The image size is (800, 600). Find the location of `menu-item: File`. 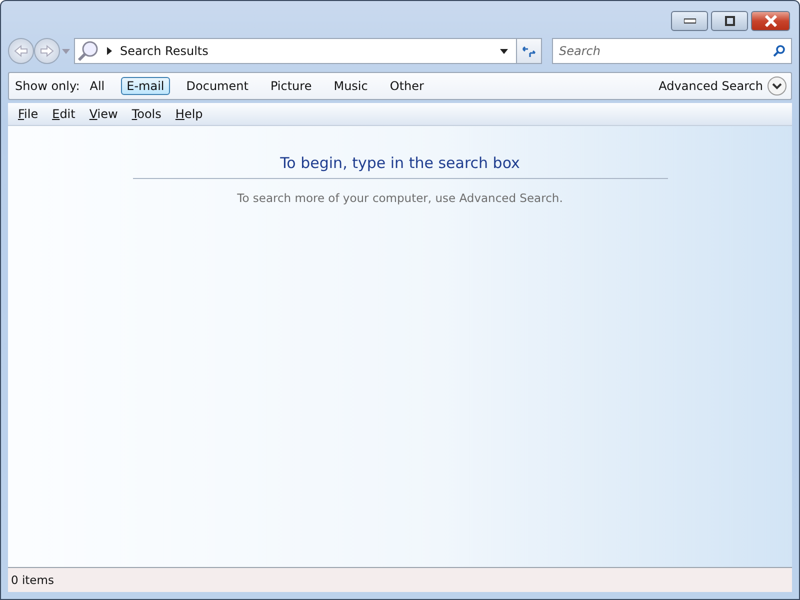

menu-item: File is located at coordinates (28, 114).